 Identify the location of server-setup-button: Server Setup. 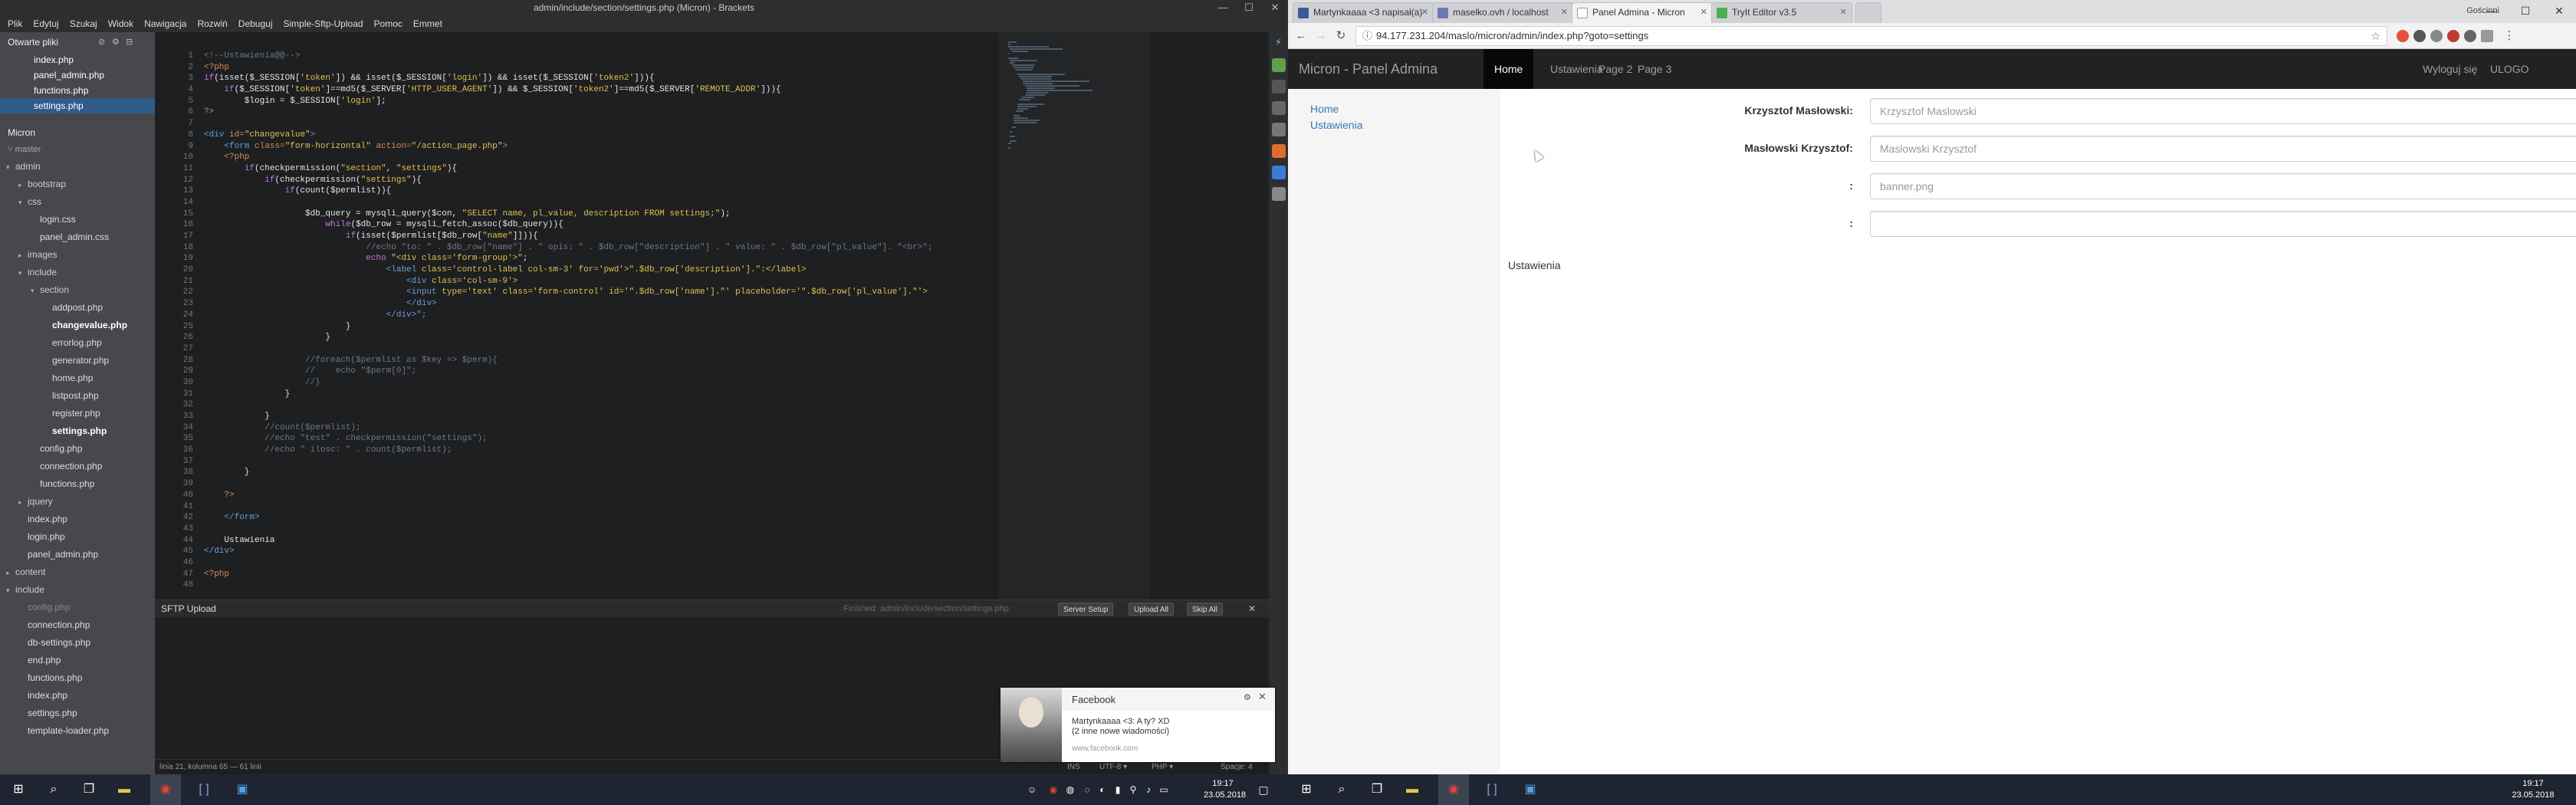
(1086, 609).